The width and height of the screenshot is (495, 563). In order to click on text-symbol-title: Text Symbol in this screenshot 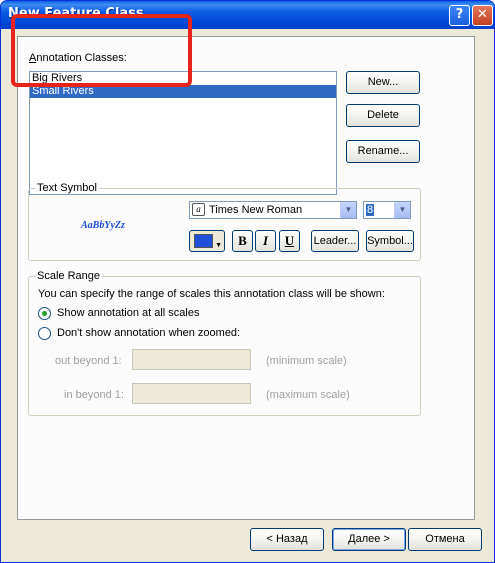, I will do `click(67, 188)`.